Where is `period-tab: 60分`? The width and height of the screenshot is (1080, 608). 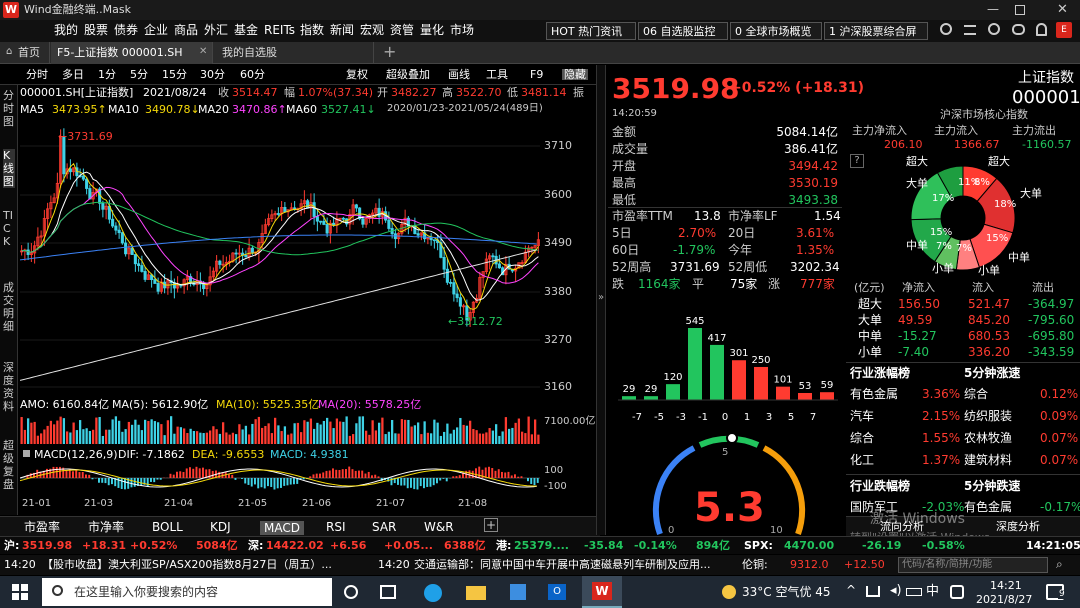 period-tab: 60分 is located at coordinates (252, 74).